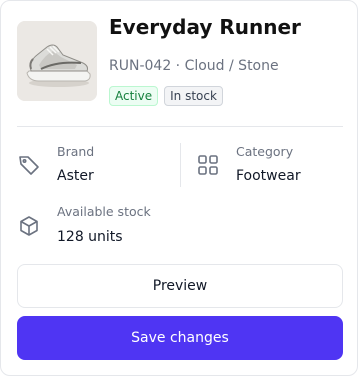 The width and height of the screenshot is (358, 376). Describe the element at coordinates (265, 151) in the screenshot. I see `category-label: Category` at that location.